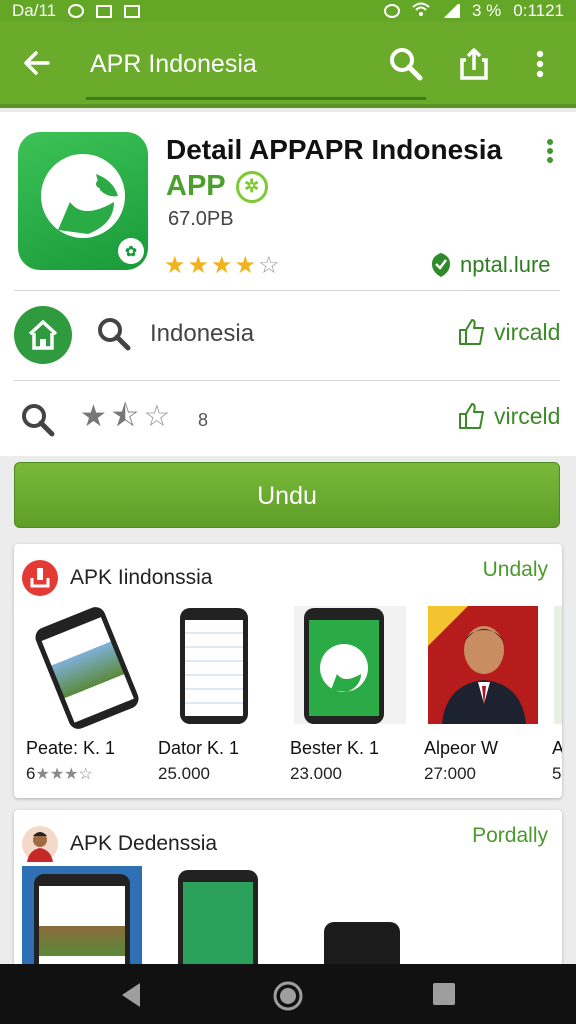 The image size is (576, 1024). What do you see at coordinates (538, 10) in the screenshot?
I see `clock: 0:1121` at bounding box center [538, 10].